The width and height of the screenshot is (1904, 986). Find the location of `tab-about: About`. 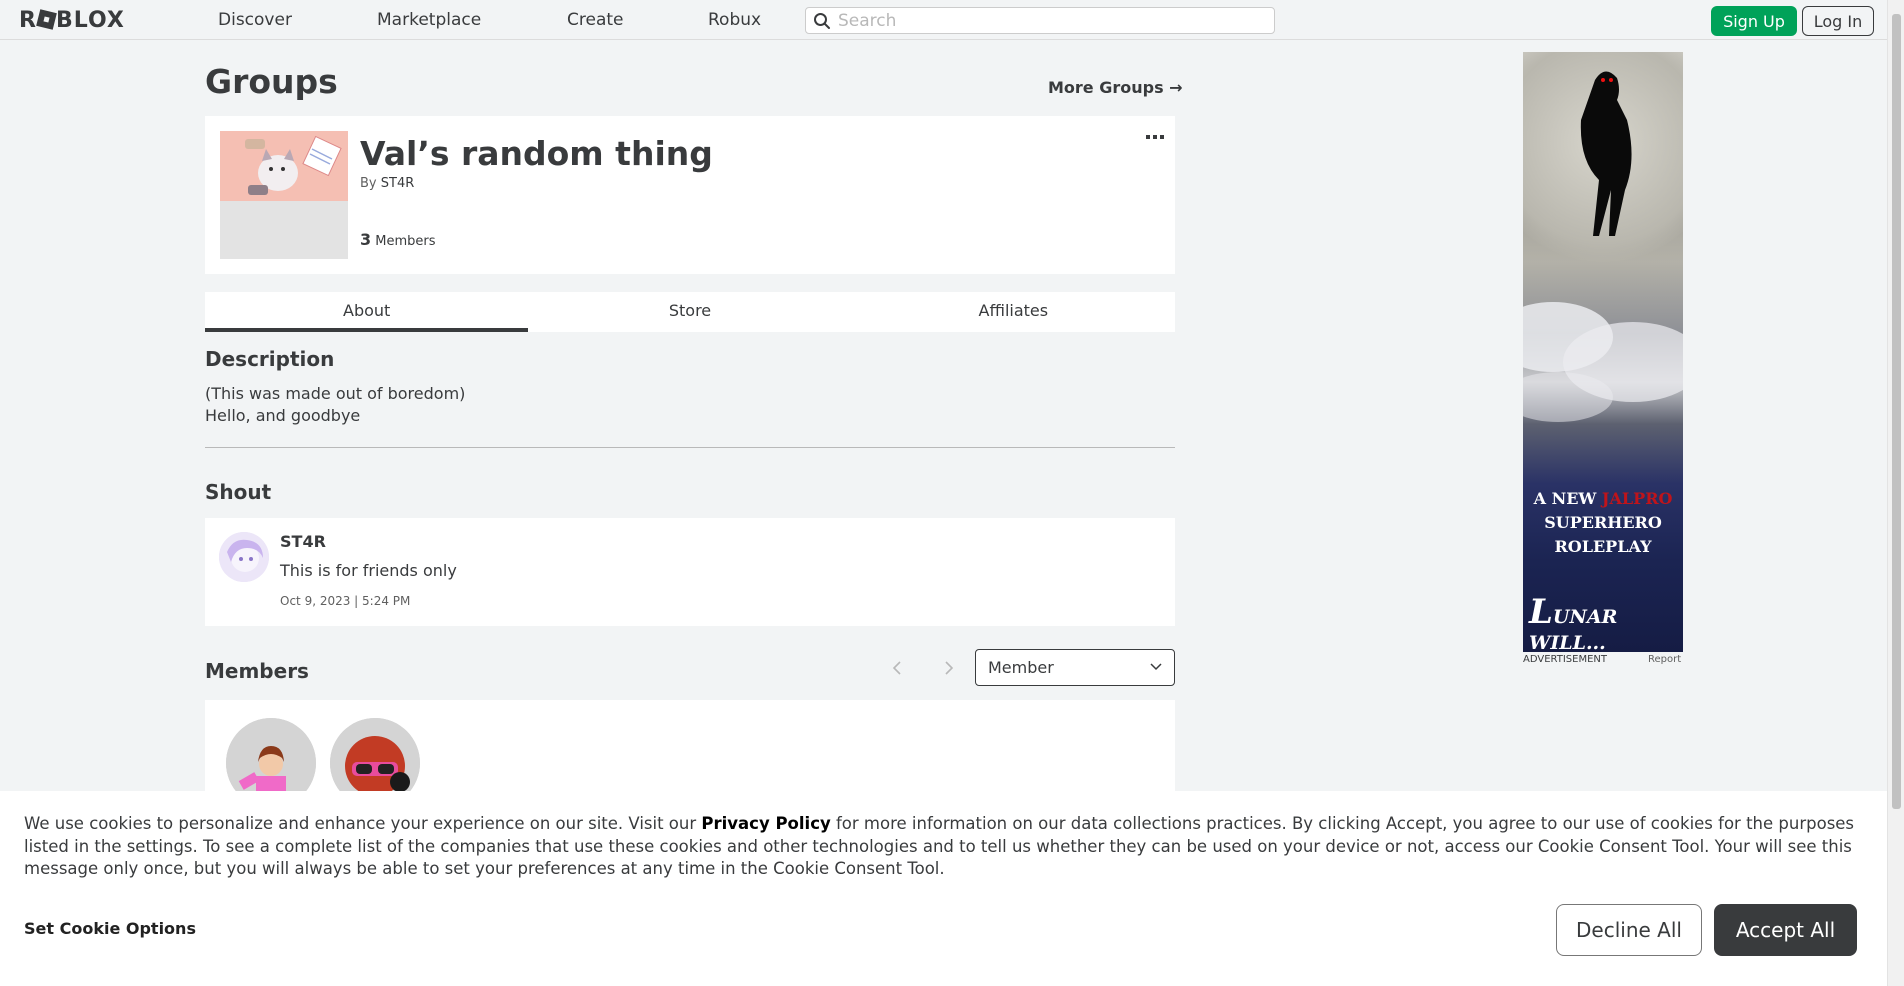

tab-about: About is located at coordinates (367, 312).